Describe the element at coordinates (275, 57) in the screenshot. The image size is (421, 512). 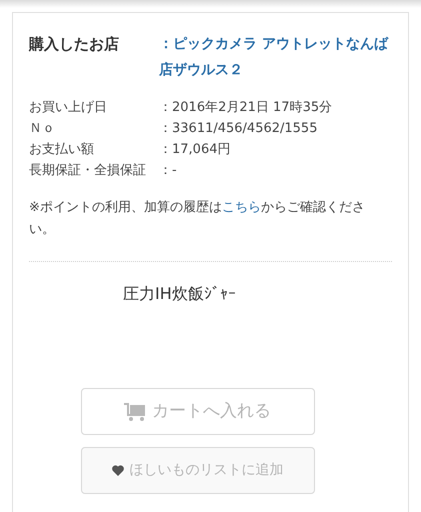
I see `store-link: ：ピックカメラ アウトレットなんば店ザウルス２` at that location.